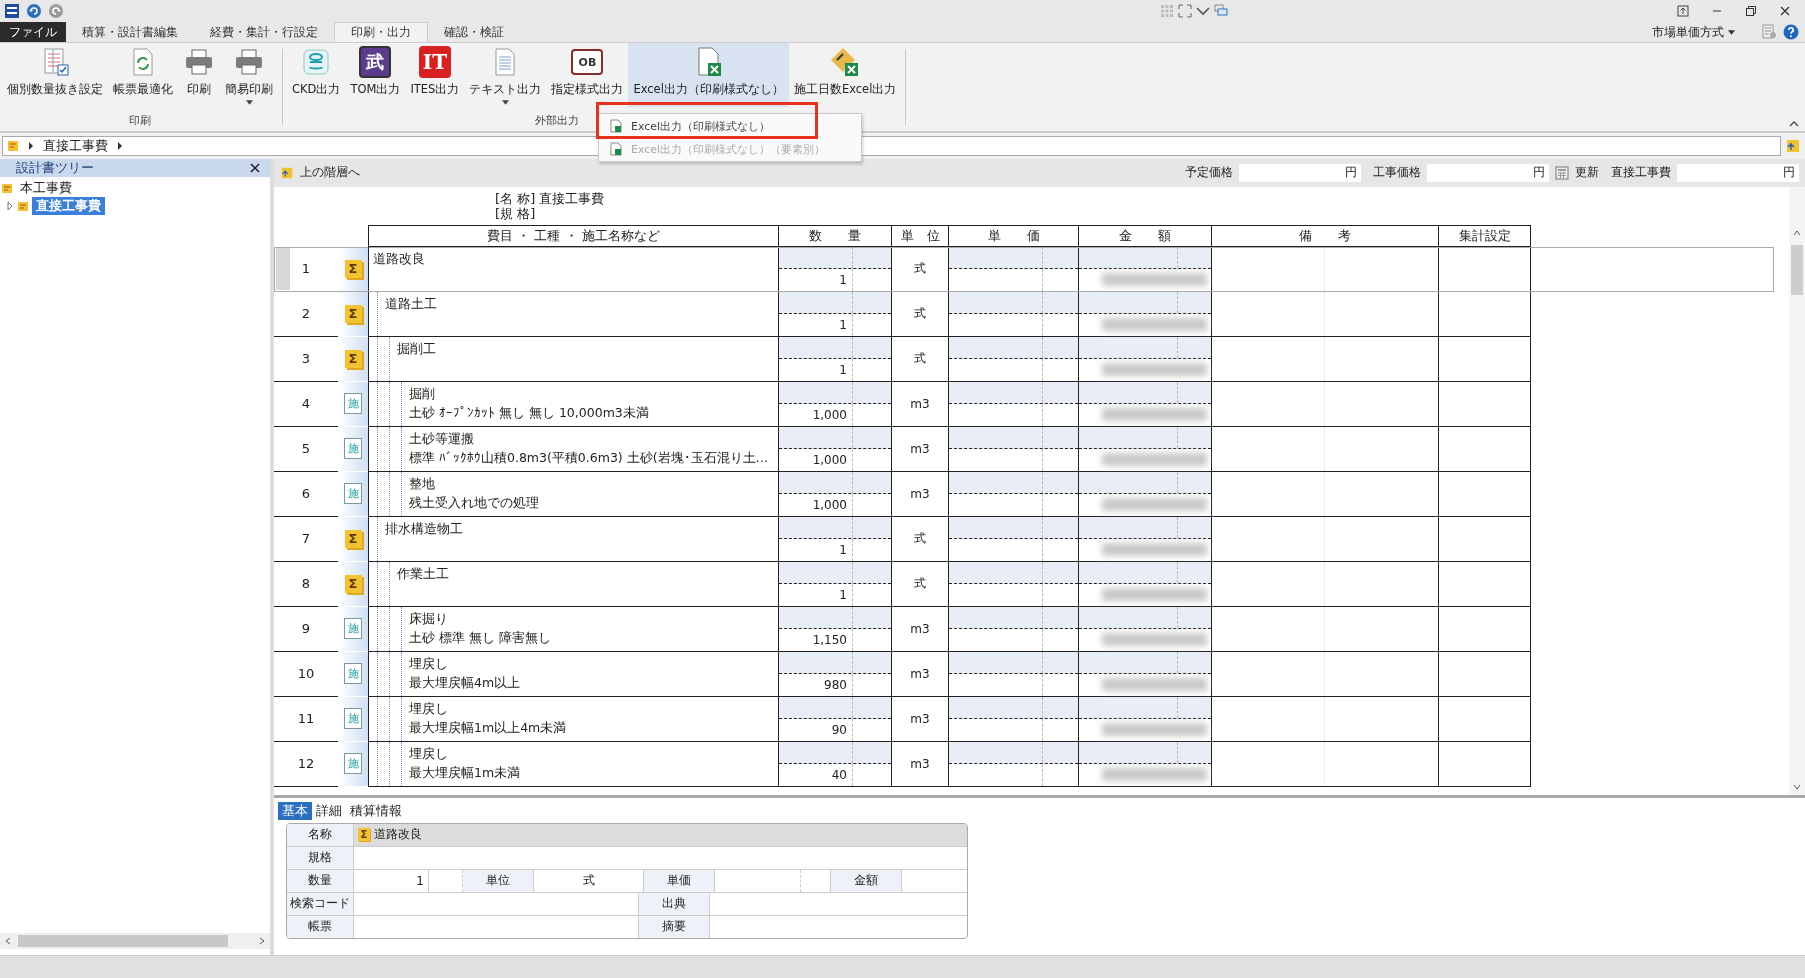  I want to click on ribbon-button: Excel出力（印刷様式なし）, so click(708, 75).